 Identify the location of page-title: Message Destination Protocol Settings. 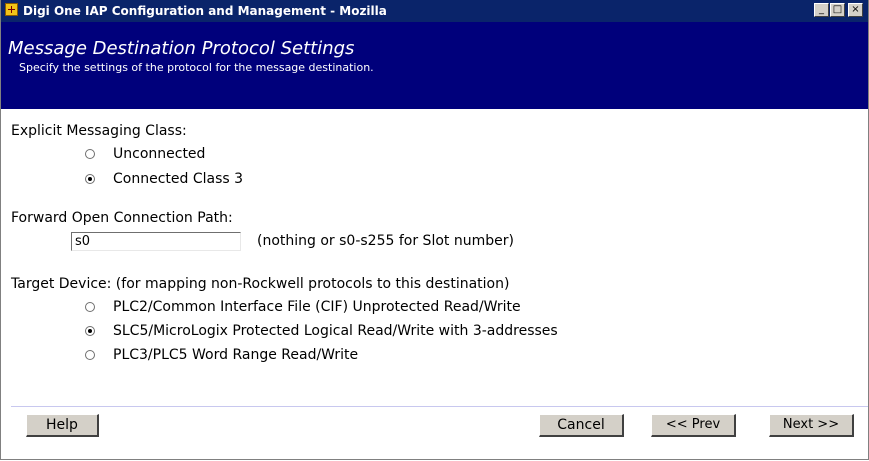
(181, 48).